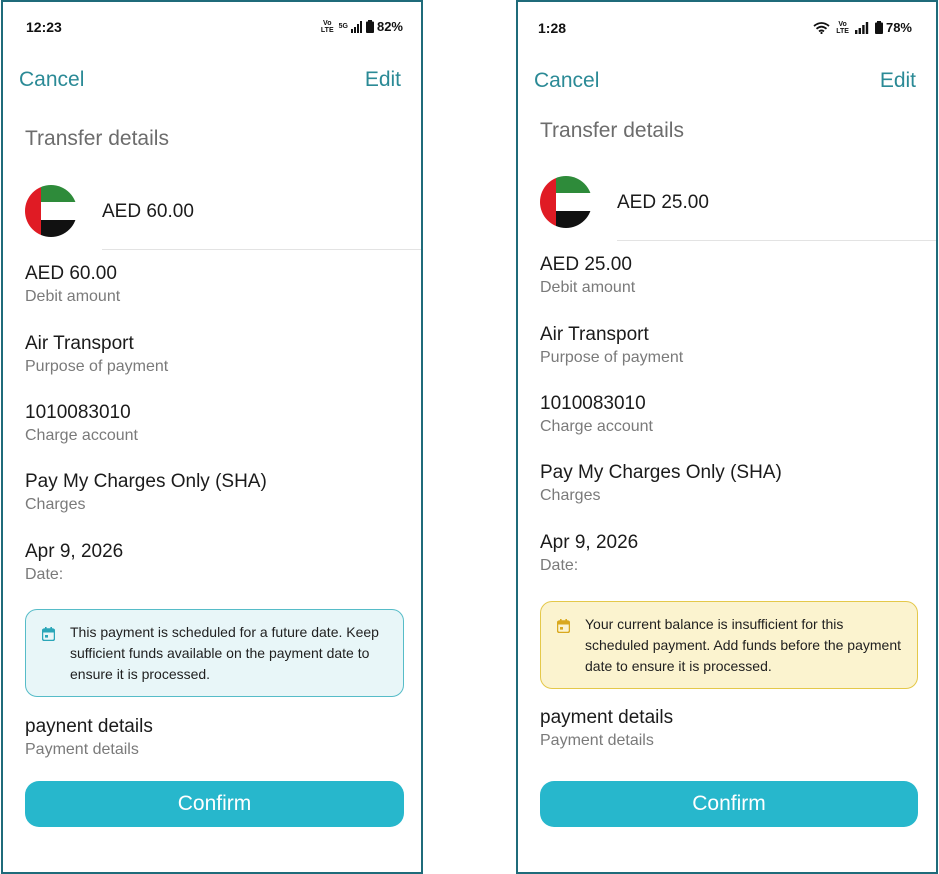 This screenshot has height=874, width=939. I want to click on status-bar-icons: Vo LTE 5G 82%, so click(362, 26).